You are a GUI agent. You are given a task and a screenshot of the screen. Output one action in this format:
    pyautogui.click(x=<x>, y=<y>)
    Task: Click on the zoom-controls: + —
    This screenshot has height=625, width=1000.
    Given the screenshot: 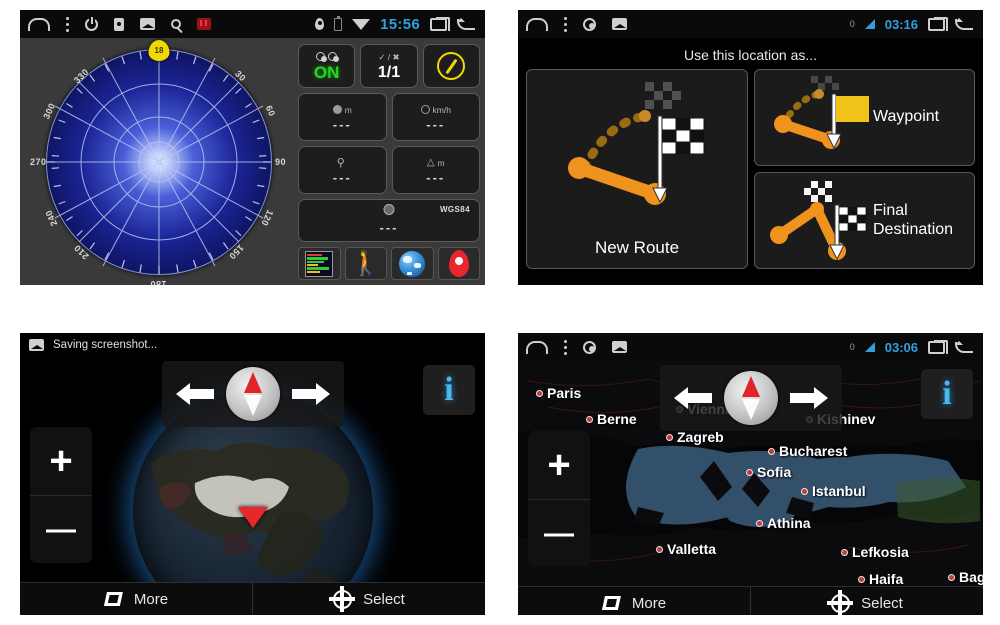 What is the action you would take?
    pyautogui.click(x=61, y=495)
    